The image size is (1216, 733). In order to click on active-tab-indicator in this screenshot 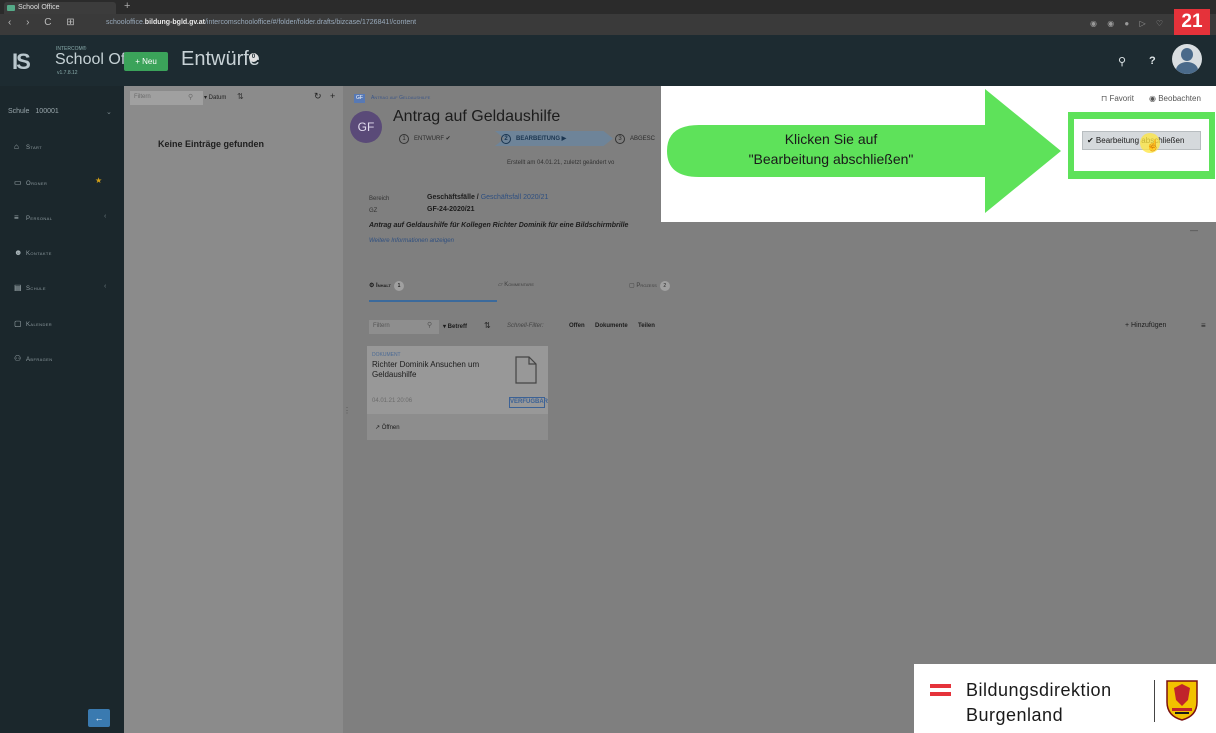, I will do `click(433, 301)`.